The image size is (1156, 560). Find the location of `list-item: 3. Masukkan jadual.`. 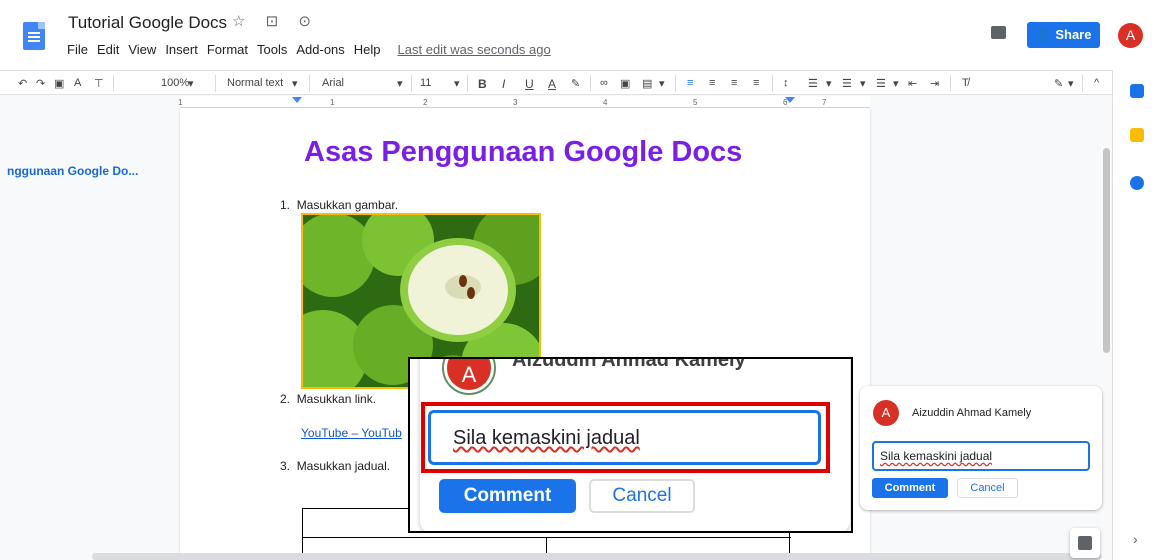

list-item: 3. Masukkan jadual. is located at coordinates (335, 466).